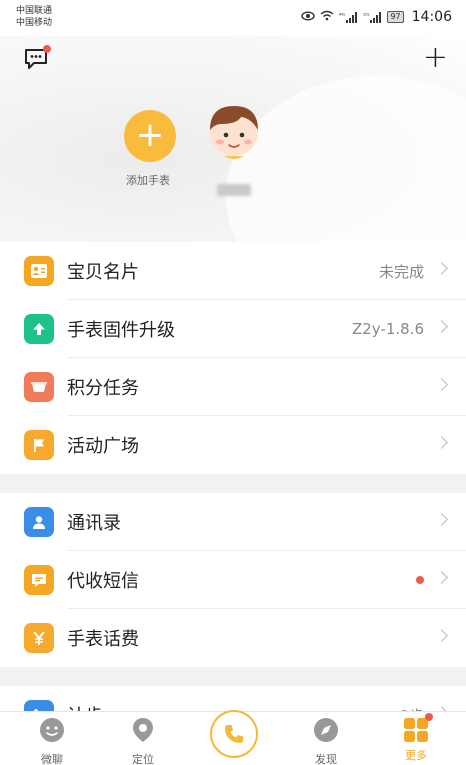  I want to click on menu-item-points-task: 积分任务, so click(233, 387).